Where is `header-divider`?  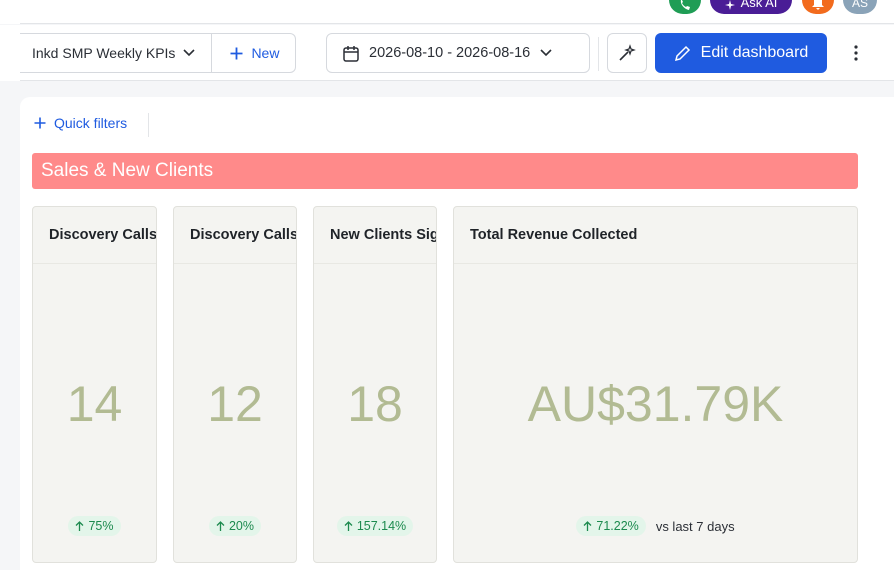 header-divider is located at coordinates (457, 23).